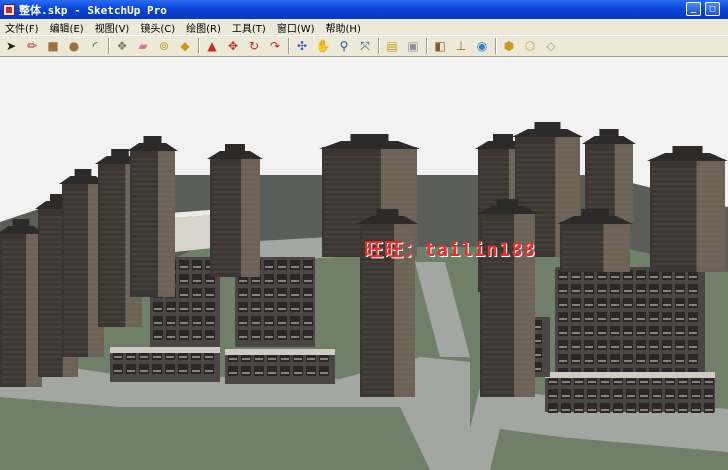 The width and height of the screenshot is (728, 470). What do you see at coordinates (11, 46) in the screenshot?
I see `select-icon: ➤` at bounding box center [11, 46].